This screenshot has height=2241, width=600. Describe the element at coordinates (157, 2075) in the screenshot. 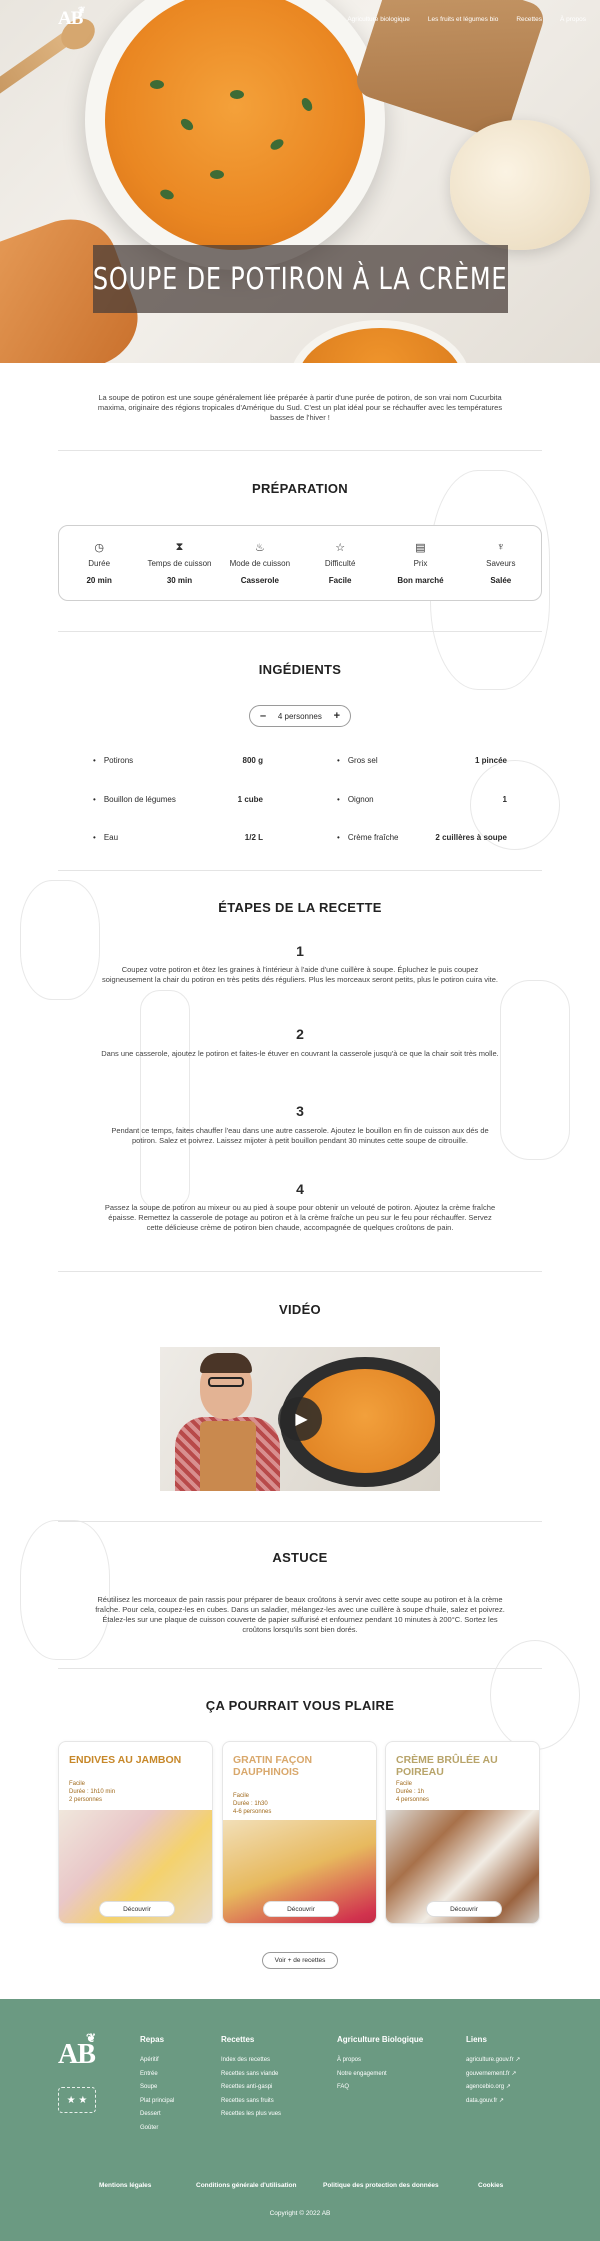

I see `footer-link: Entrée` at that location.